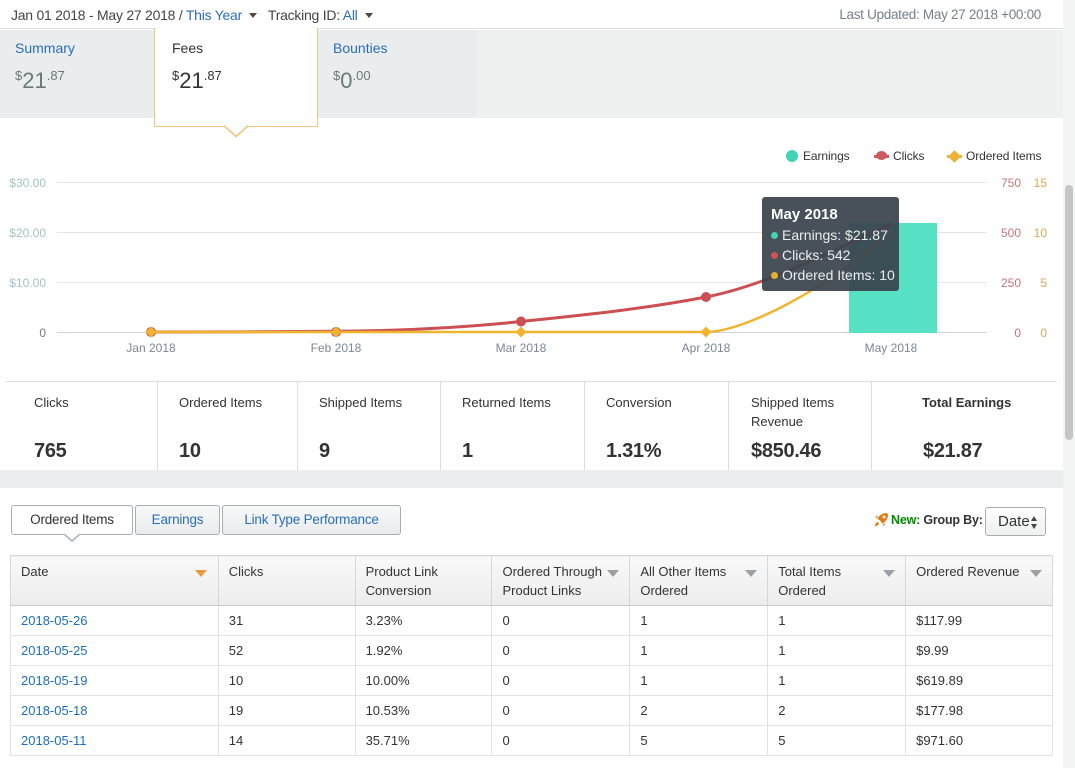 This screenshot has height=768, width=1075. What do you see at coordinates (27, 233) in the screenshot?
I see `svg-text: $20.00` at bounding box center [27, 233].